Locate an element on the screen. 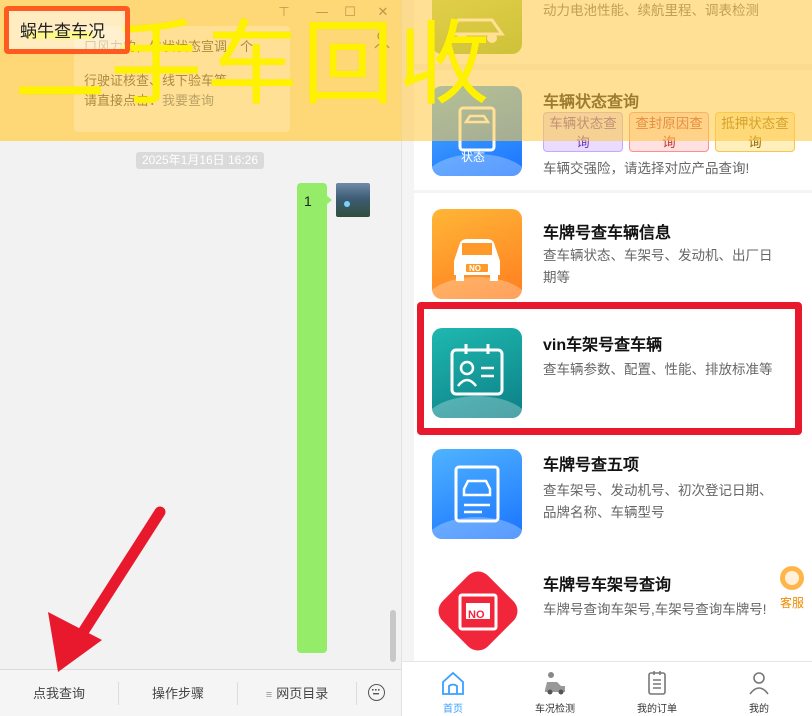  menu-item-label: 点我查询 is located at coordinates (58, 693).